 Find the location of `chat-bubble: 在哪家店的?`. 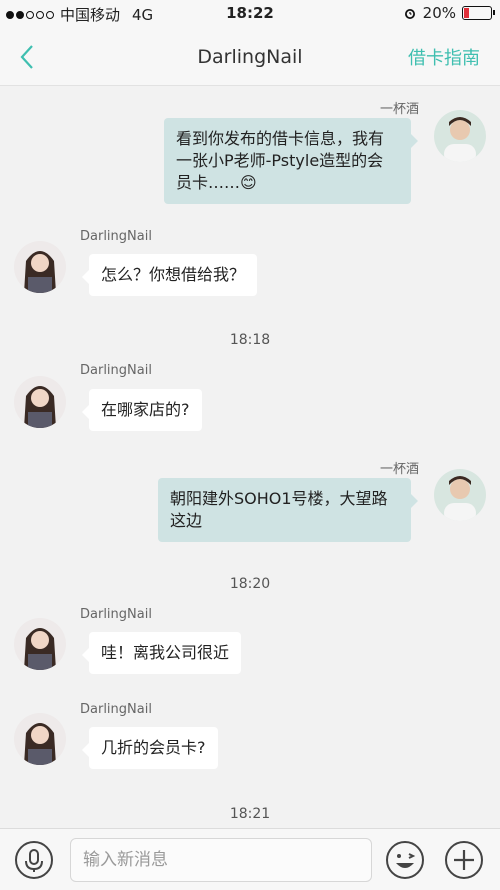

chat-bubble: 在哪家店的? is located at coordinates (142, 410).